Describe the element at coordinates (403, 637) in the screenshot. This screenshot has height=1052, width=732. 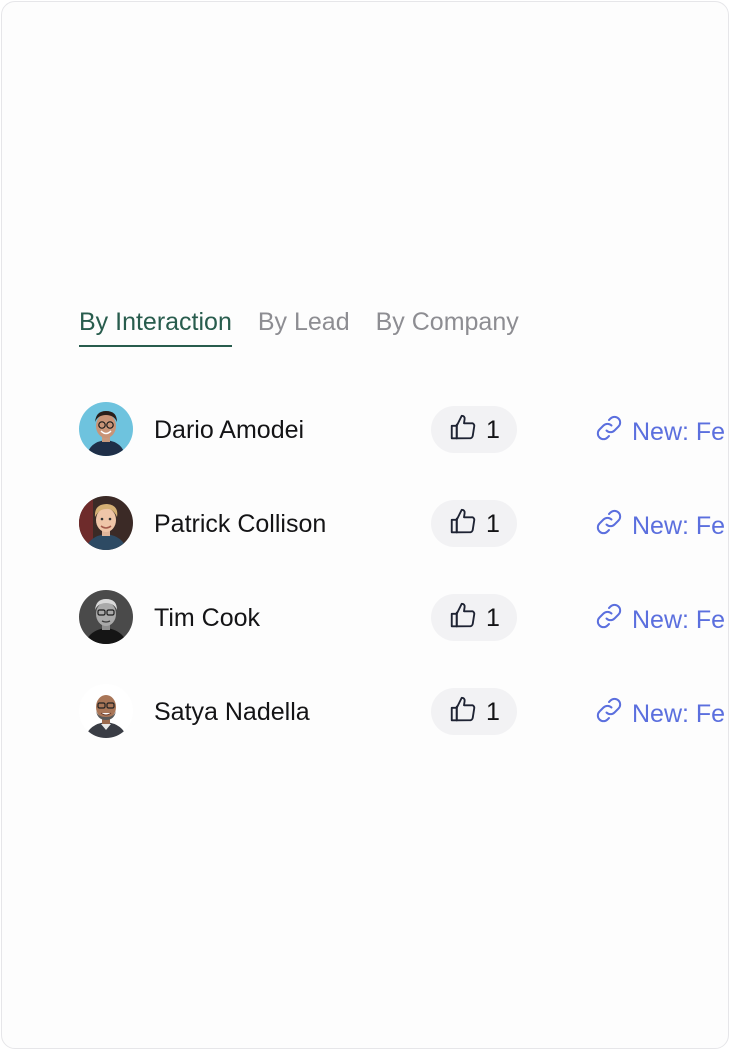
I see `list-item: Tim Cook 1 New: Fe` at that location.